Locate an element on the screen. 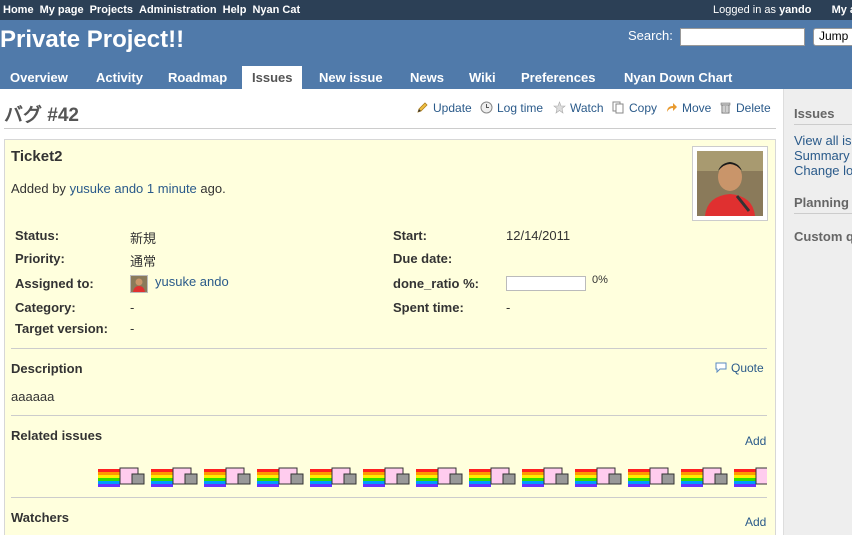 This screenshot has width=852, height=535. description-title: Description is located at coordinates (47, 368).